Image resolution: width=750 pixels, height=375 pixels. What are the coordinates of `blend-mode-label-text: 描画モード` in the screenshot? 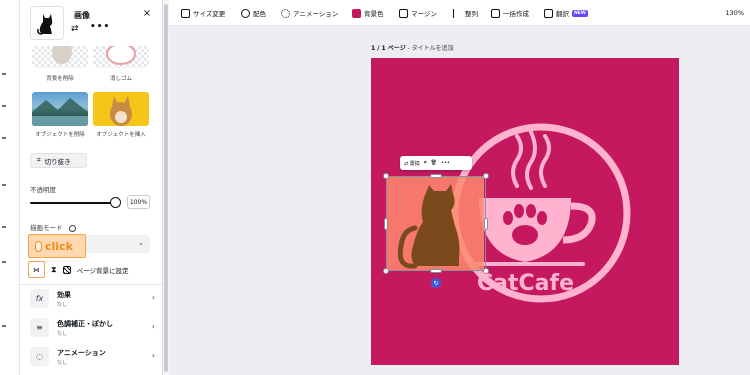 It's located at (46, 228).